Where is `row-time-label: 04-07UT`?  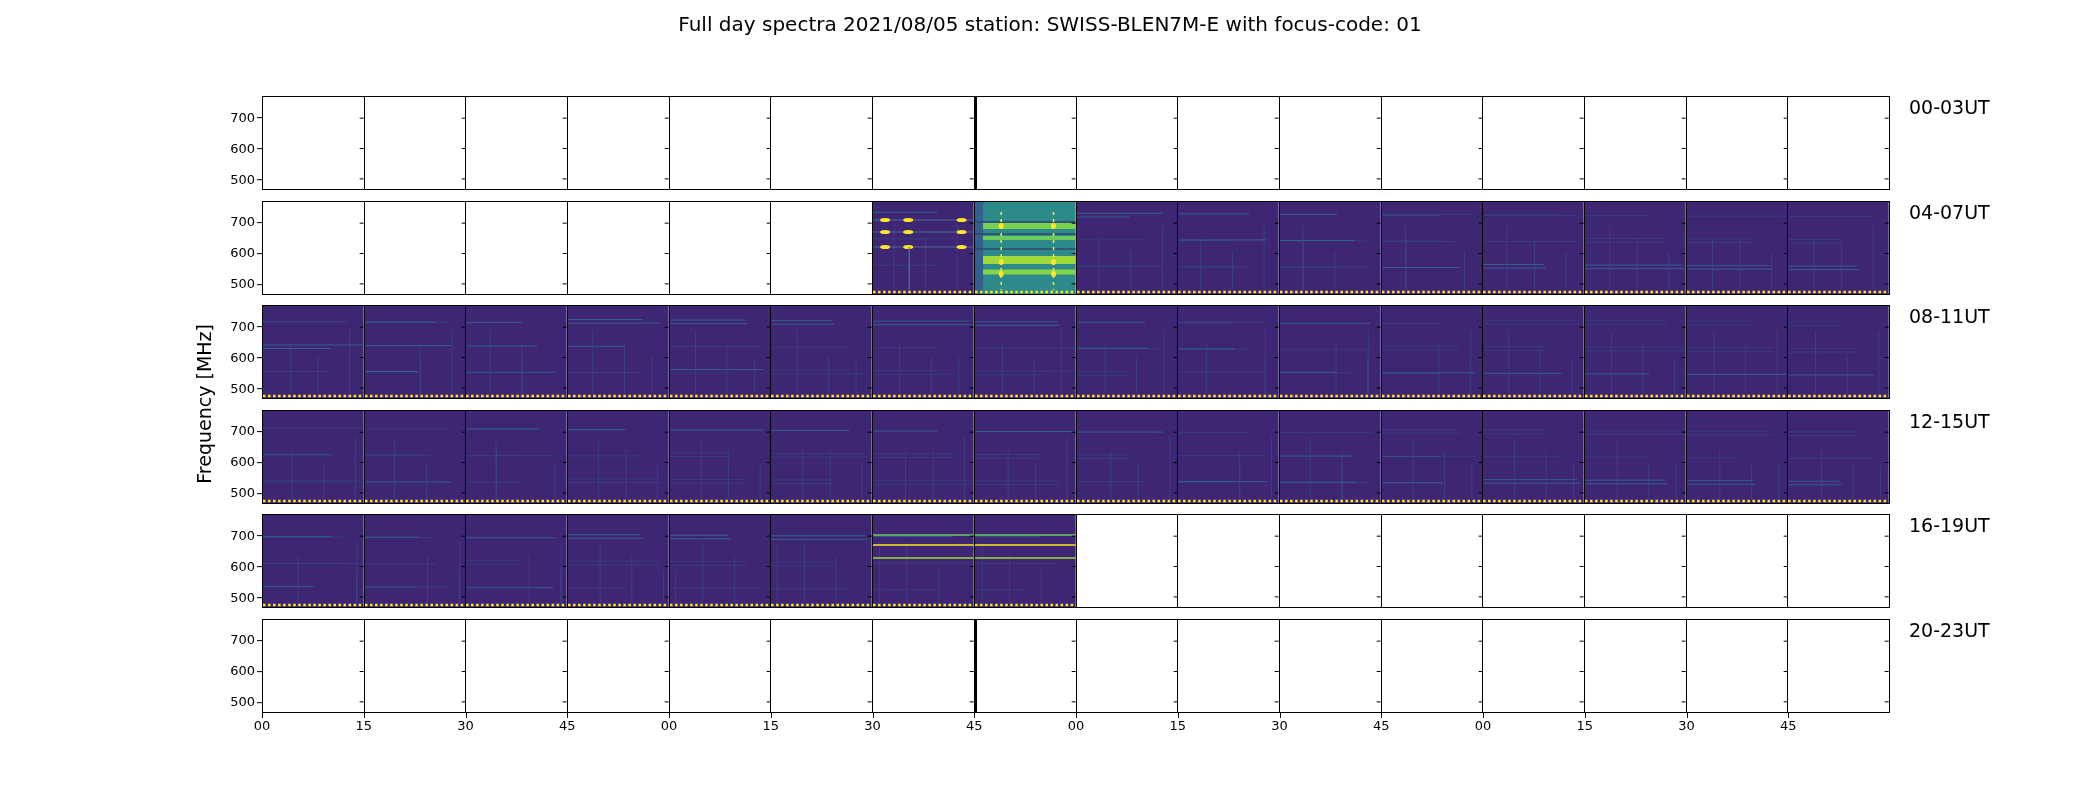
row-time-label: 04-07UT is located at coordinates (1949, 211).